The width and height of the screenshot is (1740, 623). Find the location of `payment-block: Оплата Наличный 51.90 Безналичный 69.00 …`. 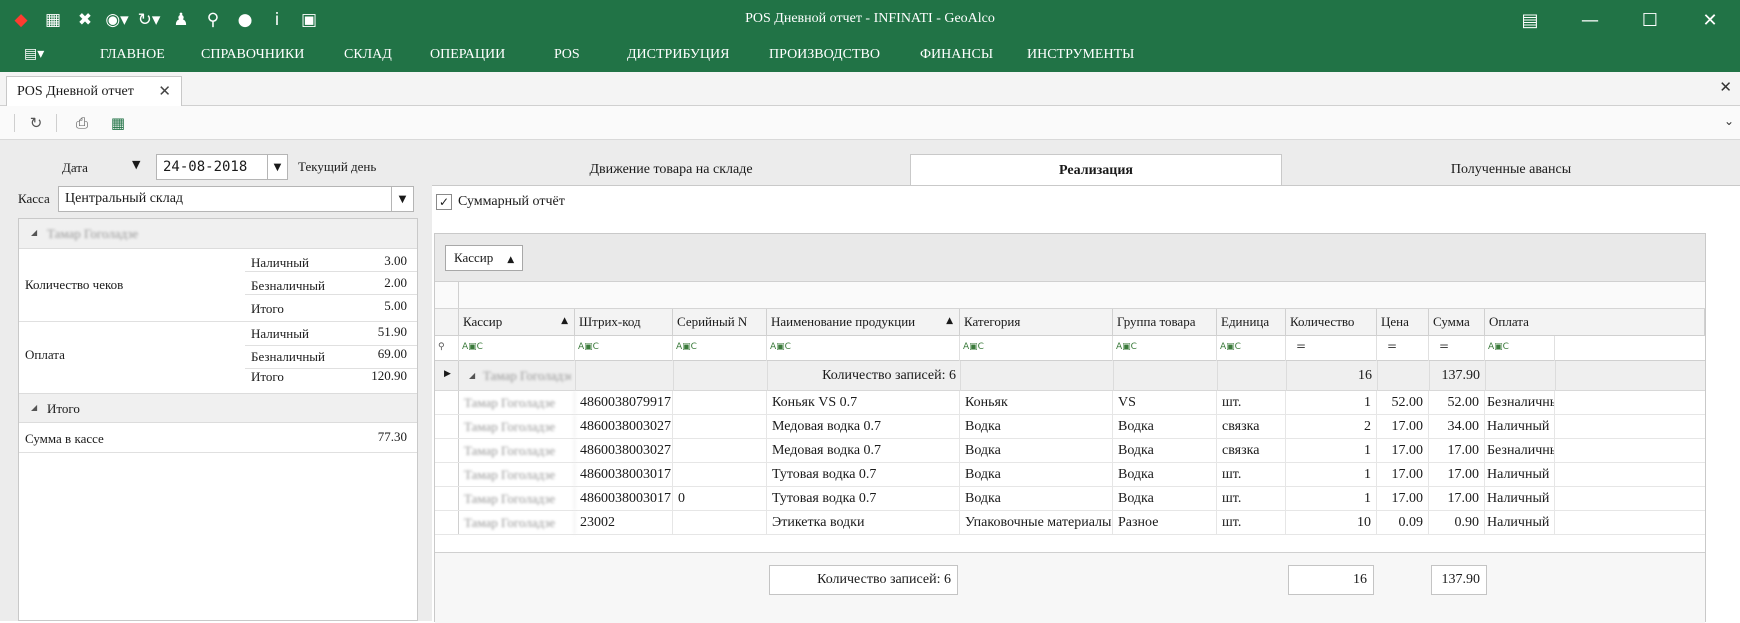

payment-block: Оплата Наличный 51.90 Безналичный 69.00 … is located at coordinates (218, 357).